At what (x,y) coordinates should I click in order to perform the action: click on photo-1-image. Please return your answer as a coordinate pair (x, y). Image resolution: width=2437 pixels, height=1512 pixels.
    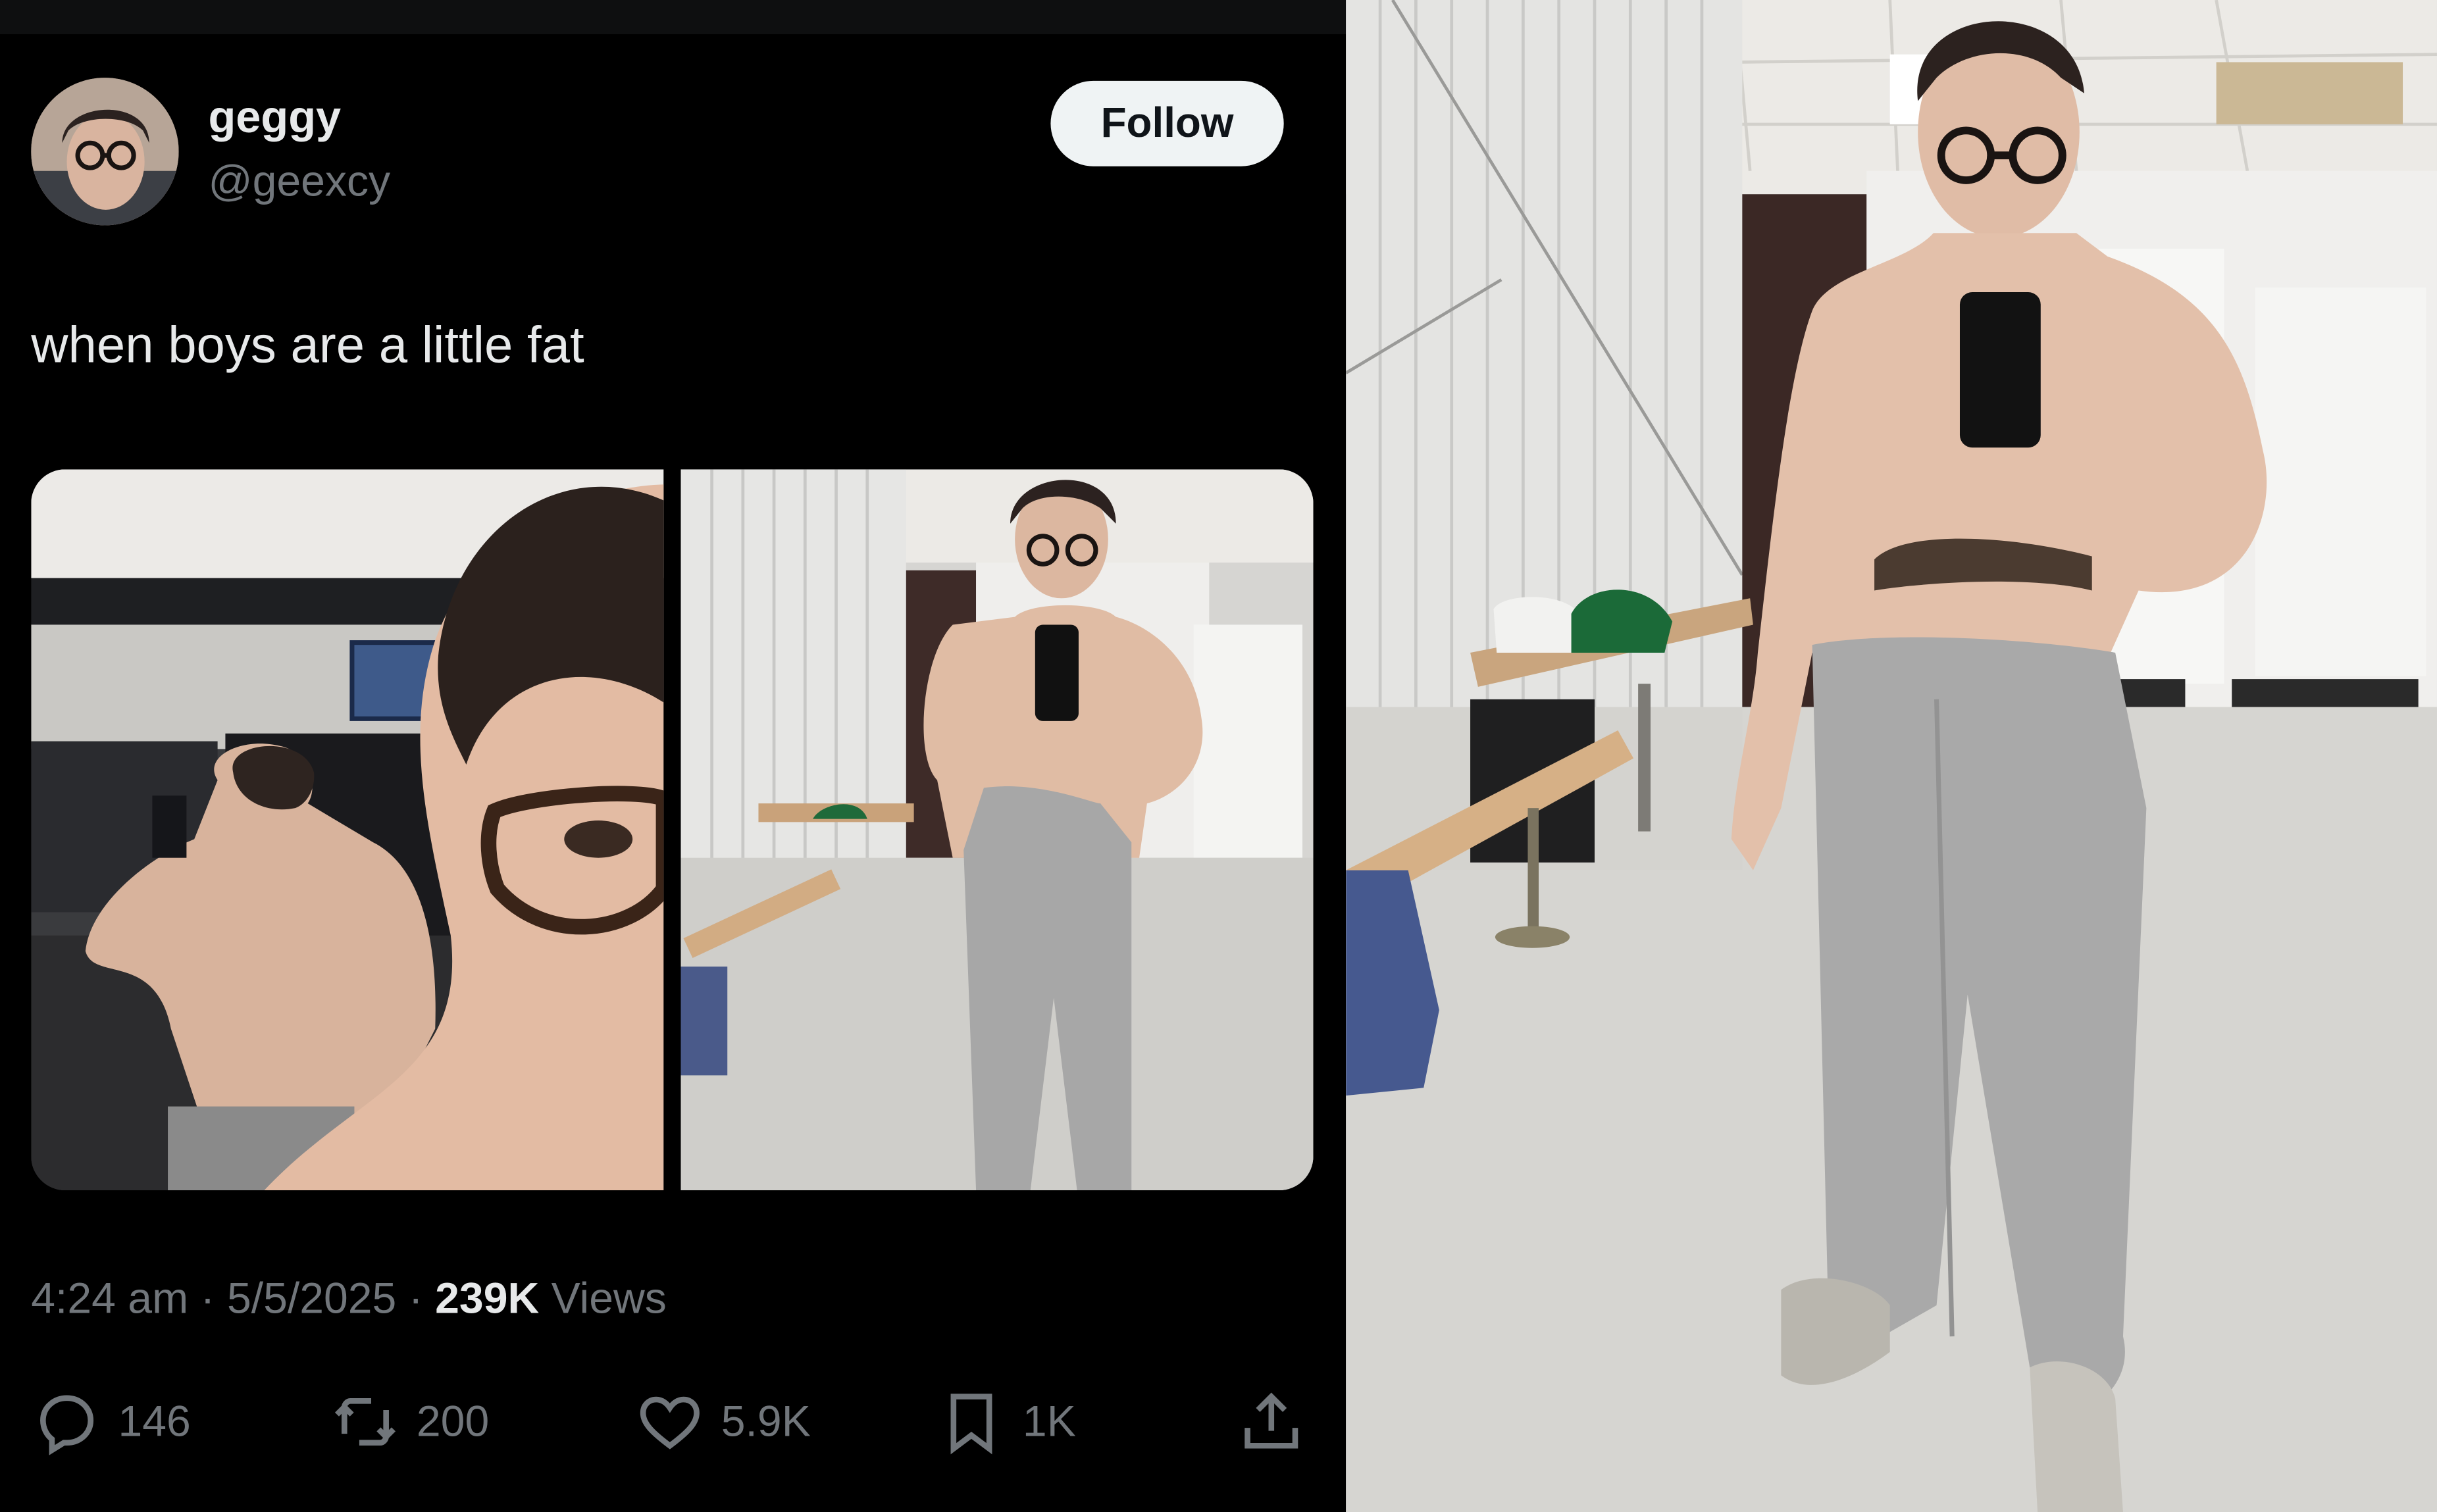
    Looking at the image, I should click on (347, 830).